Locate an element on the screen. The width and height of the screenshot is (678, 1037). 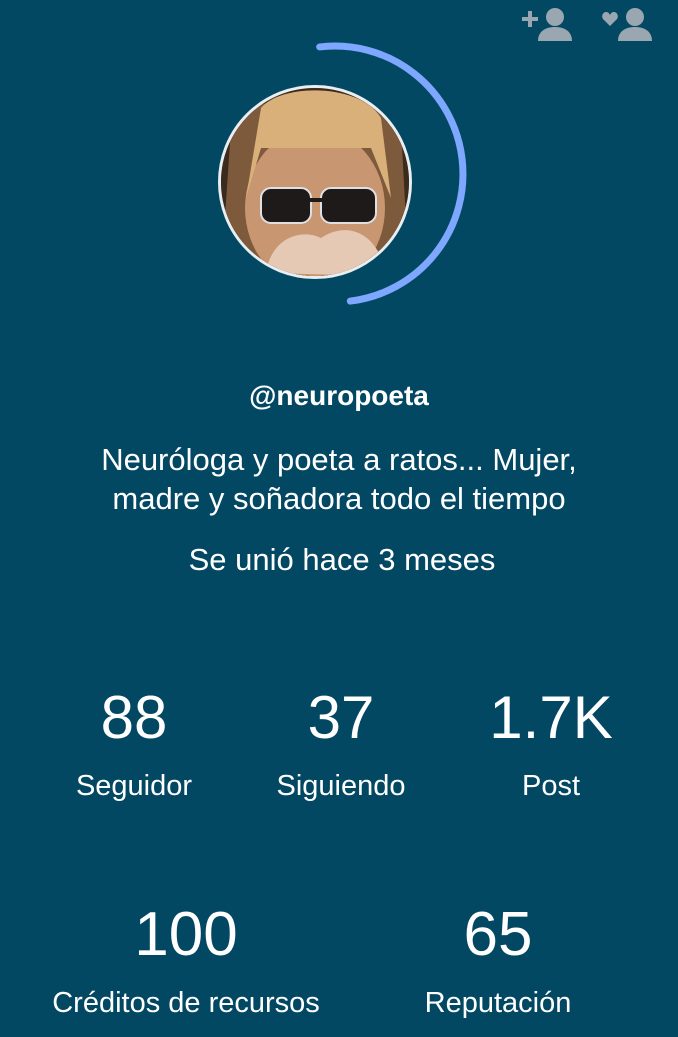
stat-reputation: 65 Reputación is located at coordinates (498, 961).